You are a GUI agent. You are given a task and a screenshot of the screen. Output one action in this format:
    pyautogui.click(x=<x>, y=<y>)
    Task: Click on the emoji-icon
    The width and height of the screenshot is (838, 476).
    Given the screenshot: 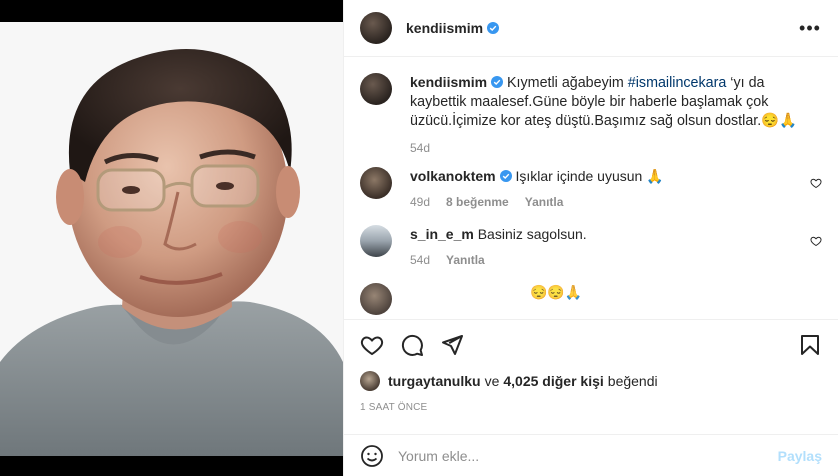 What is the action you would take?
    pyautogui.click(x=372, y=456)
    